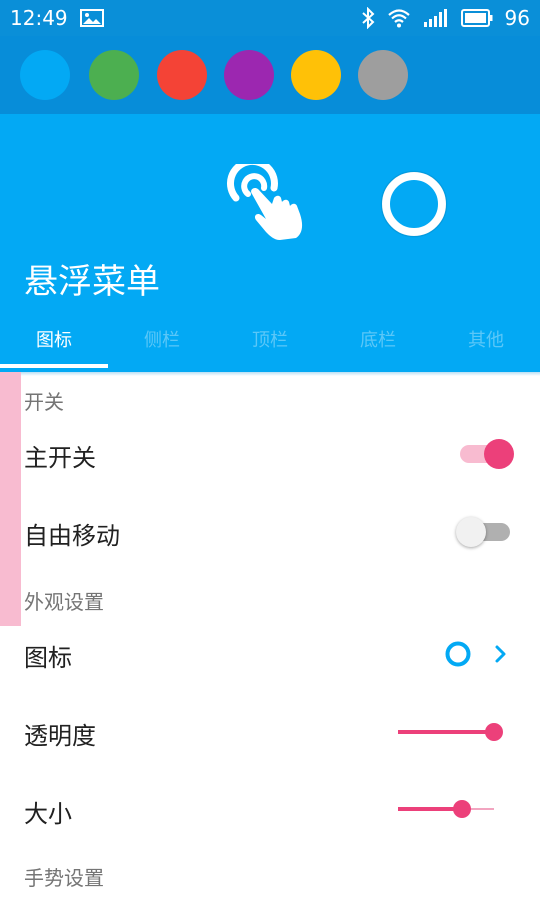 This screenshot has height=900, width=540. What do you see at coordinates (39, 18) in the screenshot?
I see `status-time: 12:49` at bounding box center [39, 18].